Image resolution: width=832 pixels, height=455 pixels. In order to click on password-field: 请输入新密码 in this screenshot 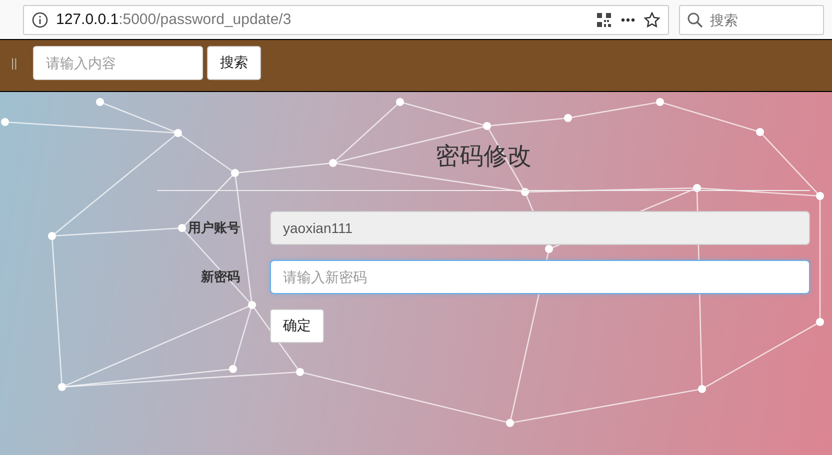, I will do `click(540, 277)`.